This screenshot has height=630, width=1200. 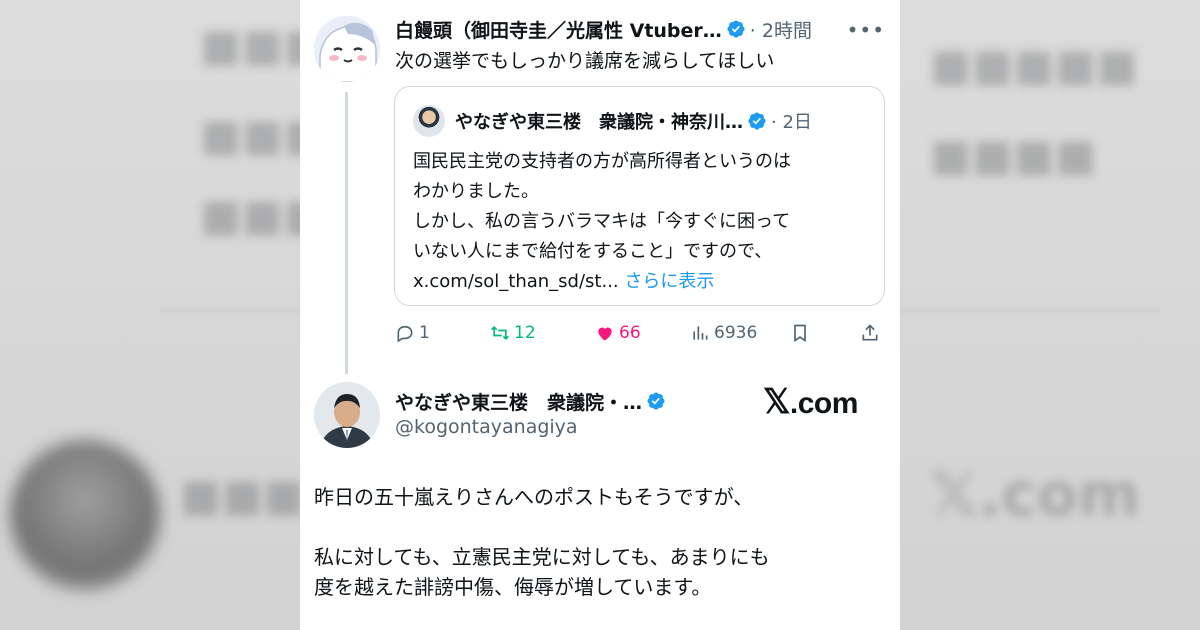 I want to click on heart-icon, so click(x=605, y=334).